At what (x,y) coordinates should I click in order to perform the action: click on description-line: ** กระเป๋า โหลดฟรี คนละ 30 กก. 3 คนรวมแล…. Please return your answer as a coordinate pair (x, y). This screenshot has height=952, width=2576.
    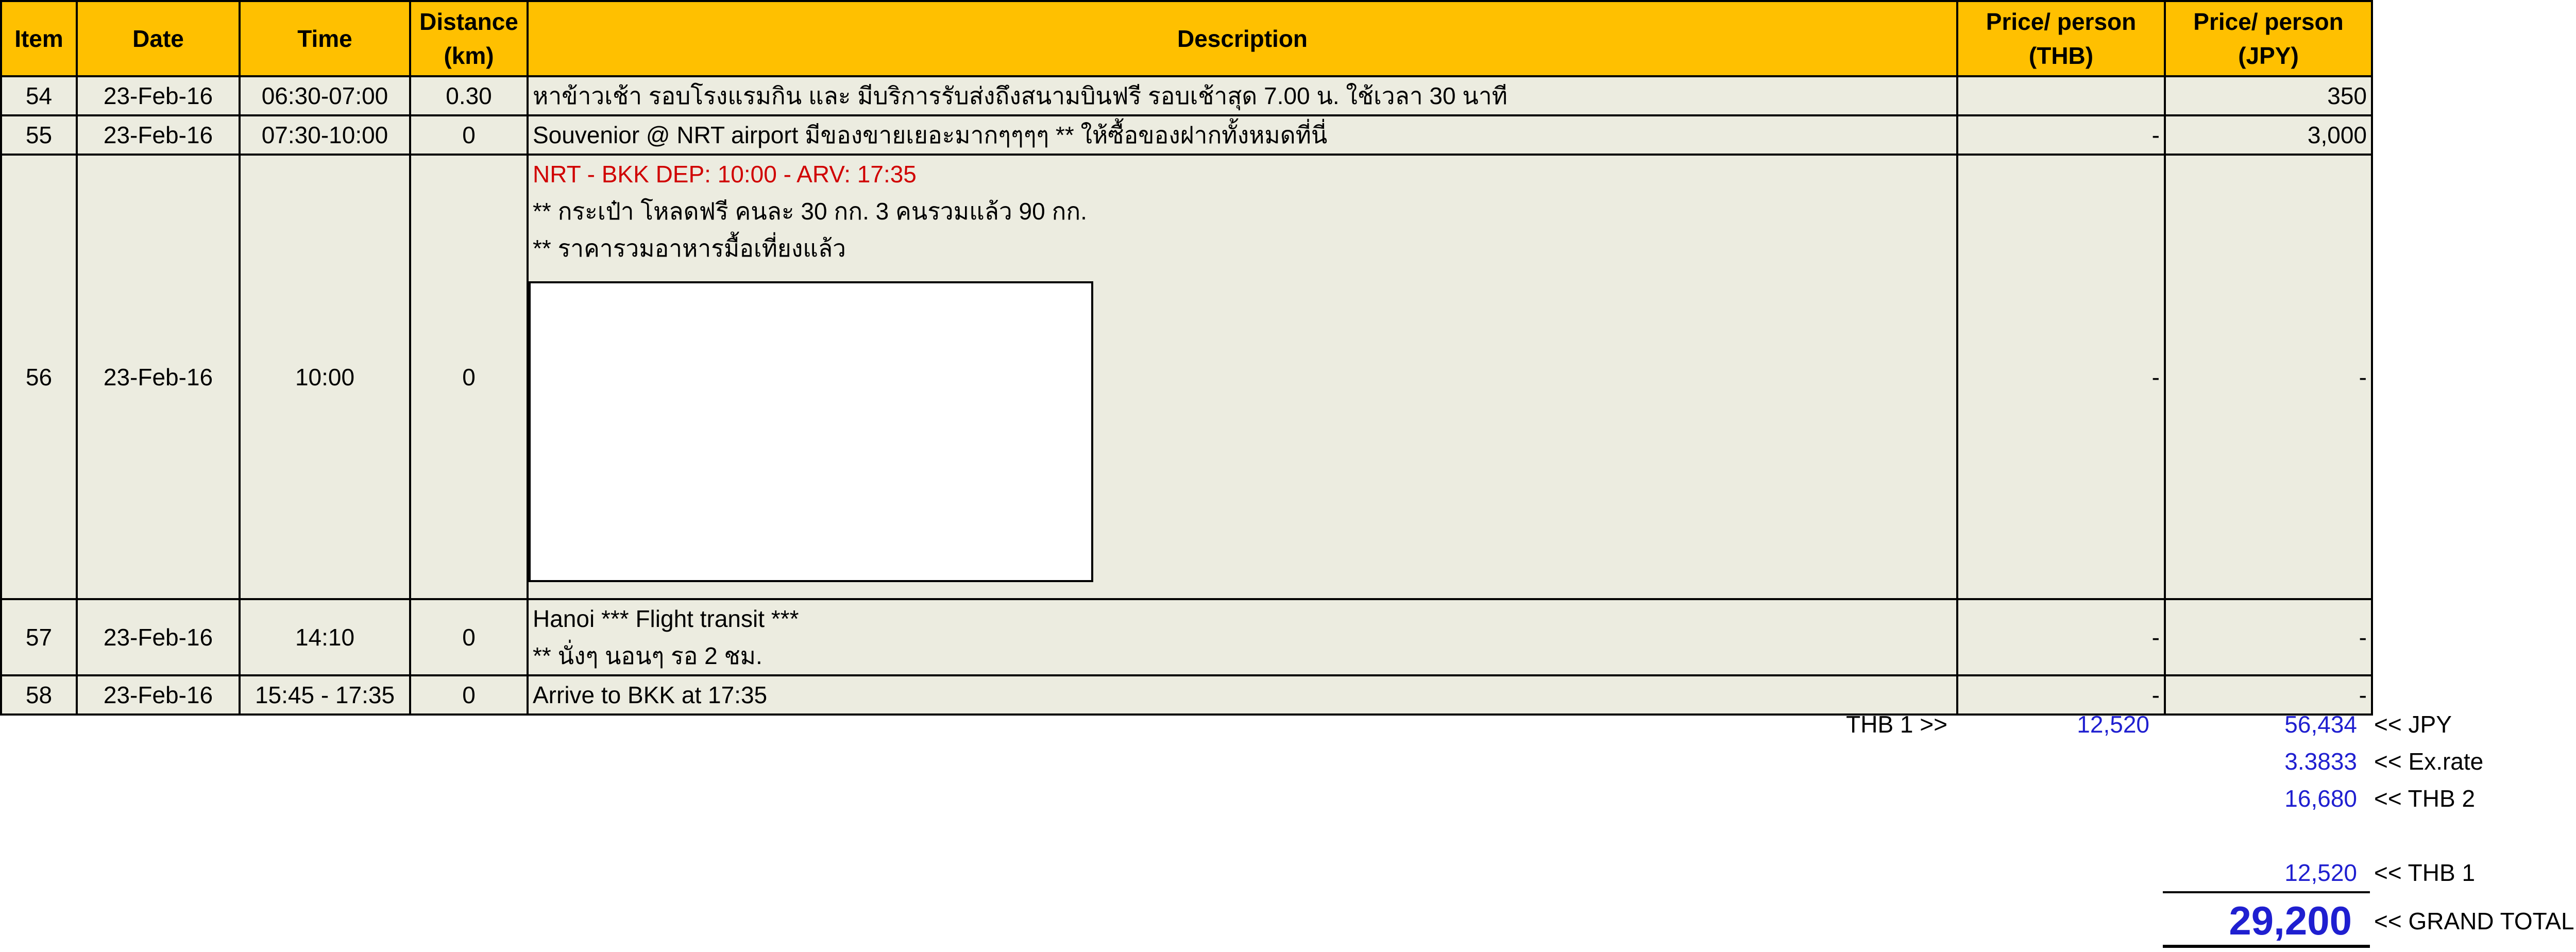
    Looking at the image, I should click on (810, 211).